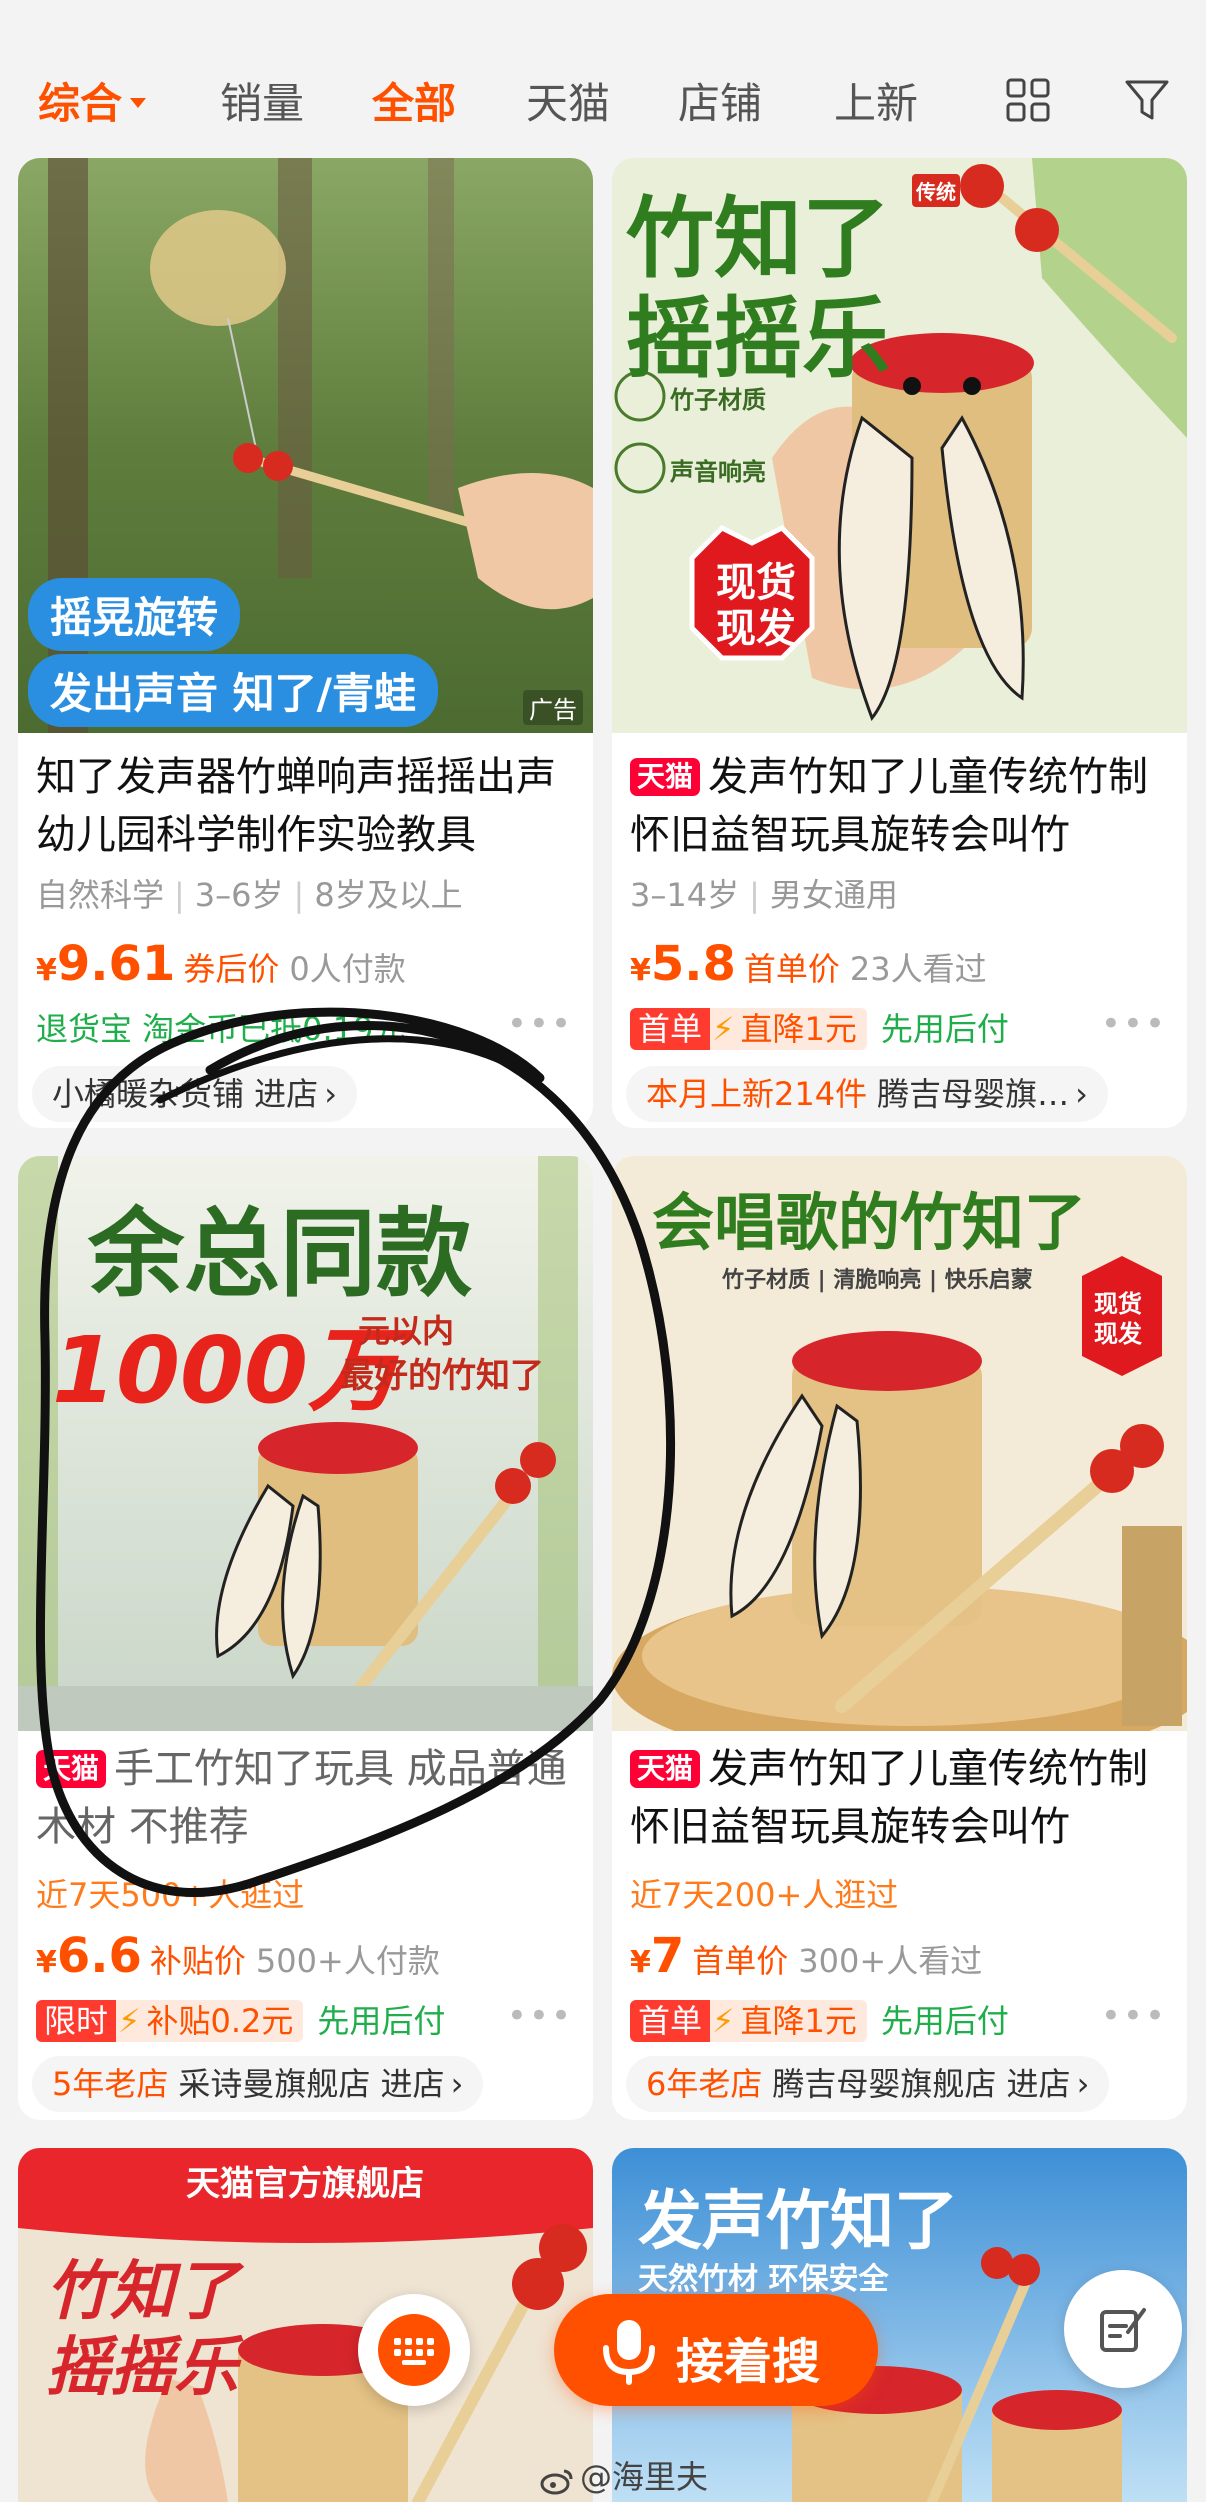 The height and width of the screenshot is (2502, 1206). What do you see at coordinates (305, 2184) in the screenshot?
I see `image-banner: 天猫官方旗舰店` at bounding box center [305, 2184].